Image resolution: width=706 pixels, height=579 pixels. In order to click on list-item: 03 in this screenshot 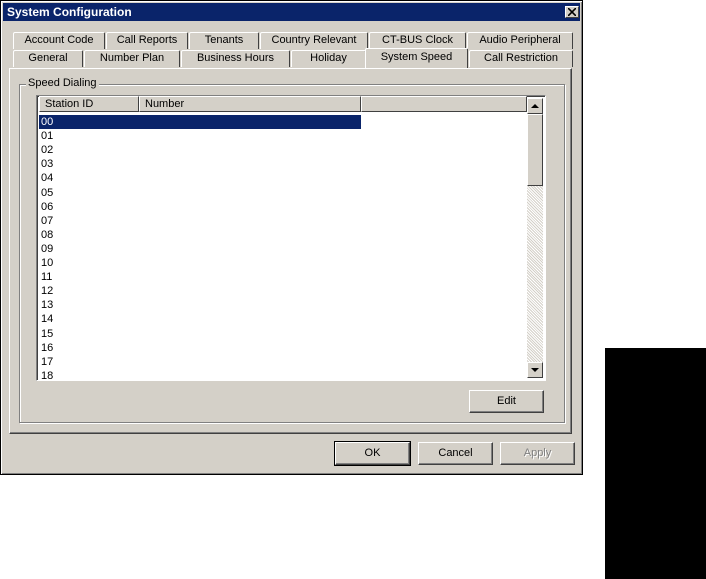, I will do `click(200, 164)`.